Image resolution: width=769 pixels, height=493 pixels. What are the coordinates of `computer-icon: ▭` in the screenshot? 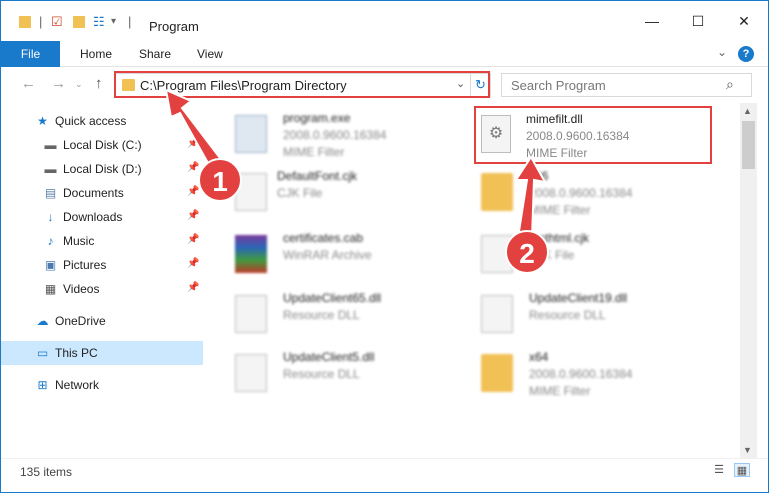 It's located at (42, 353).